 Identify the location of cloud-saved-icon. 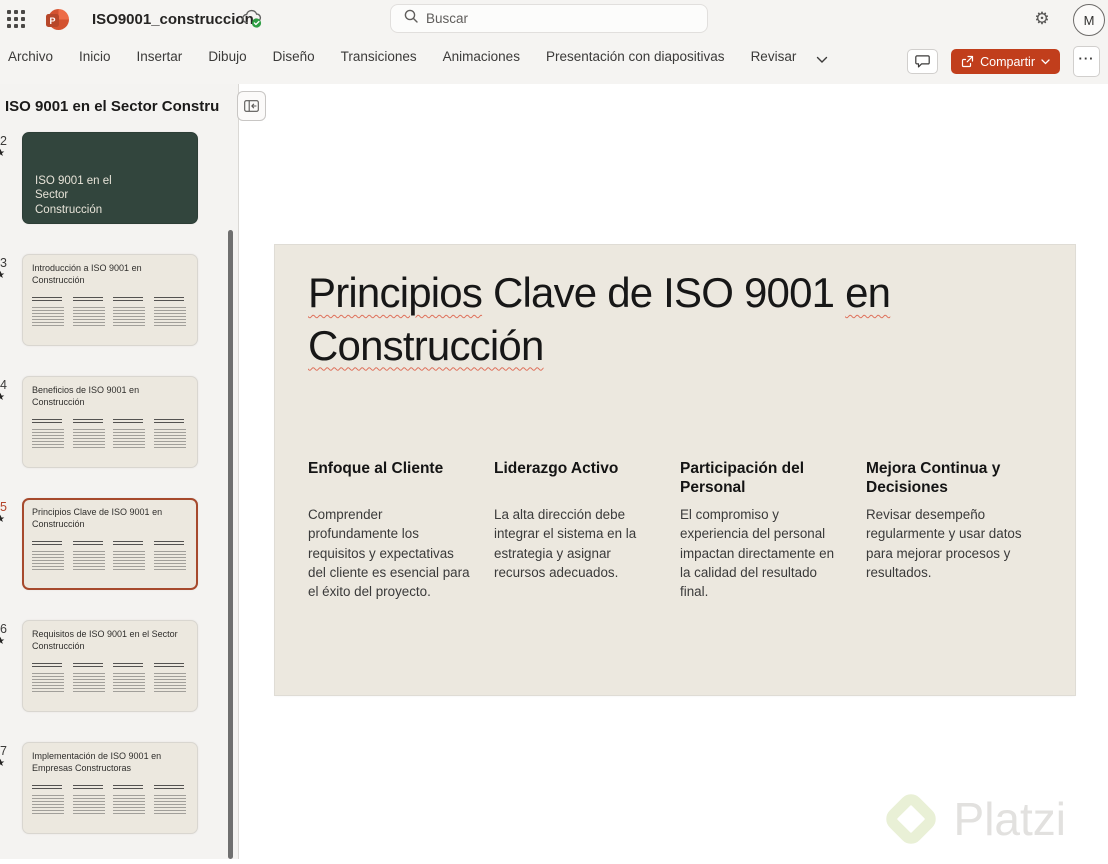
(252, 19).